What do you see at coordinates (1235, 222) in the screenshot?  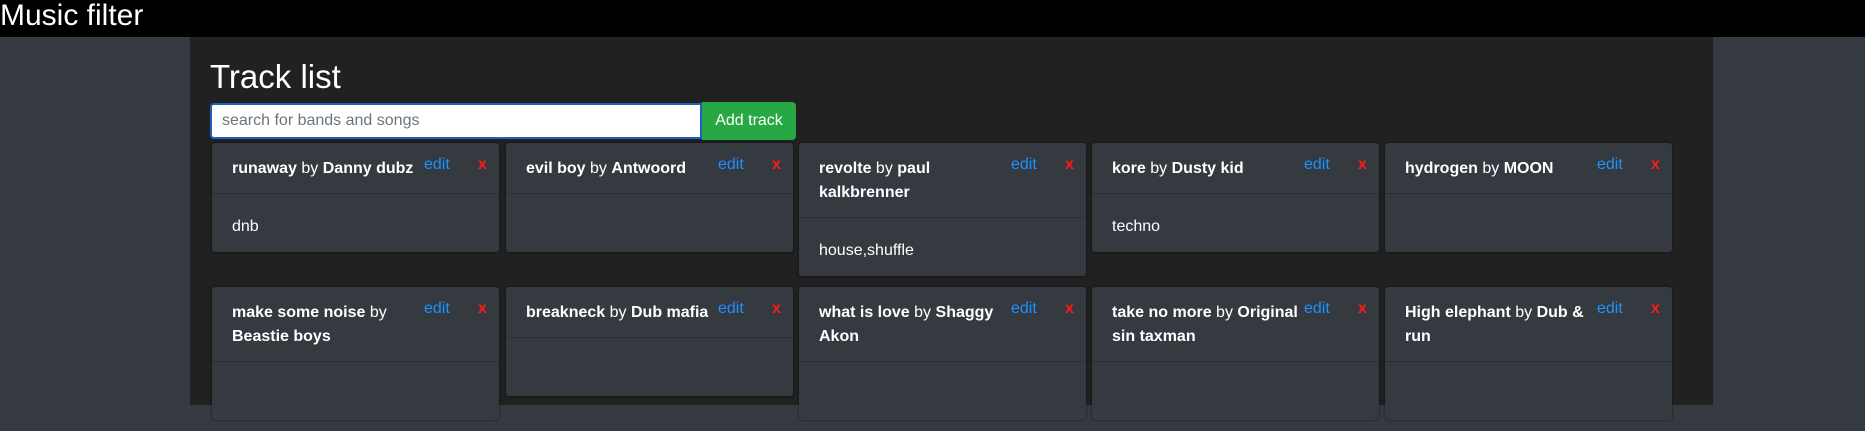 I see `track-tags: techno` at bounding box center [1235, 222].